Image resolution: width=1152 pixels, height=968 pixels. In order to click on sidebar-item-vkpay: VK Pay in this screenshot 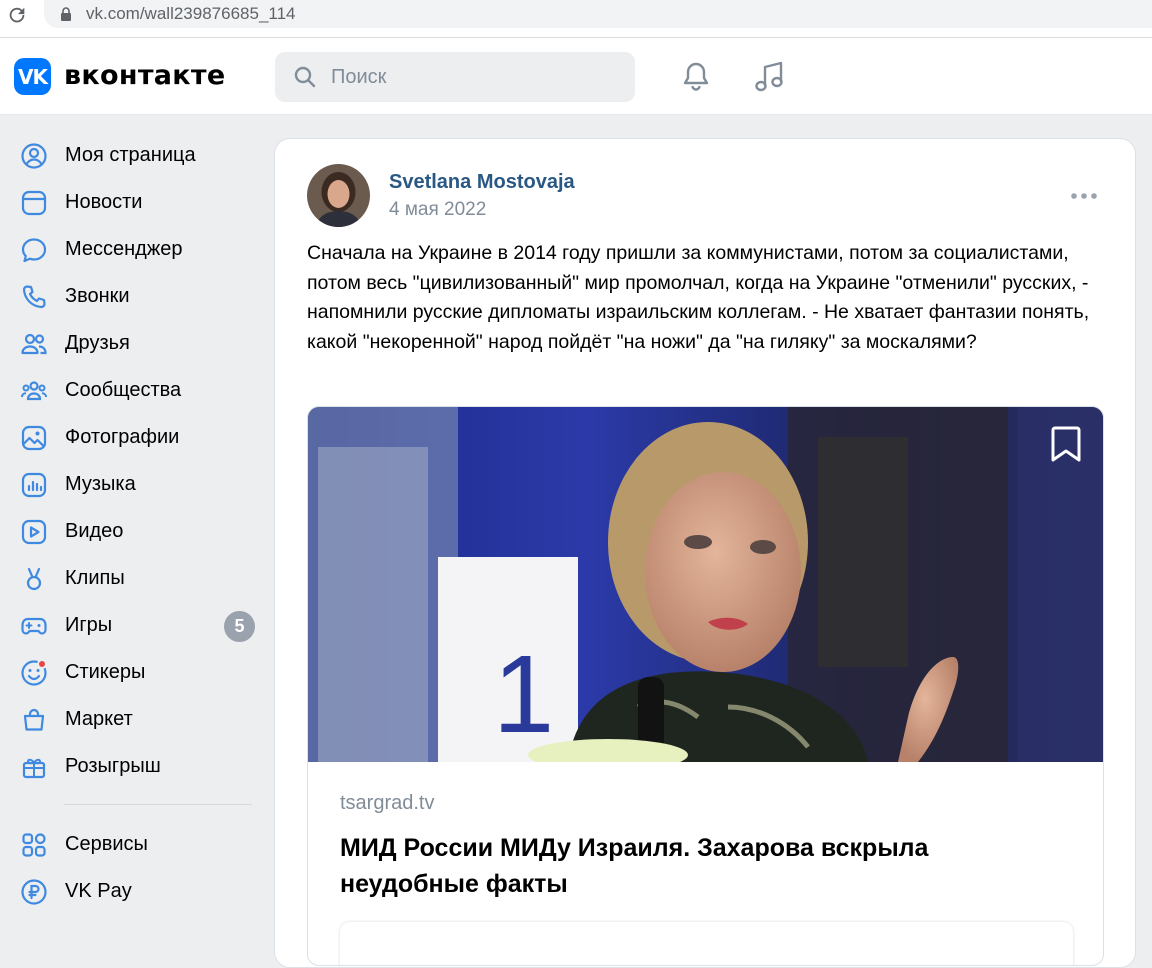, I will do `click(130, 891)`.